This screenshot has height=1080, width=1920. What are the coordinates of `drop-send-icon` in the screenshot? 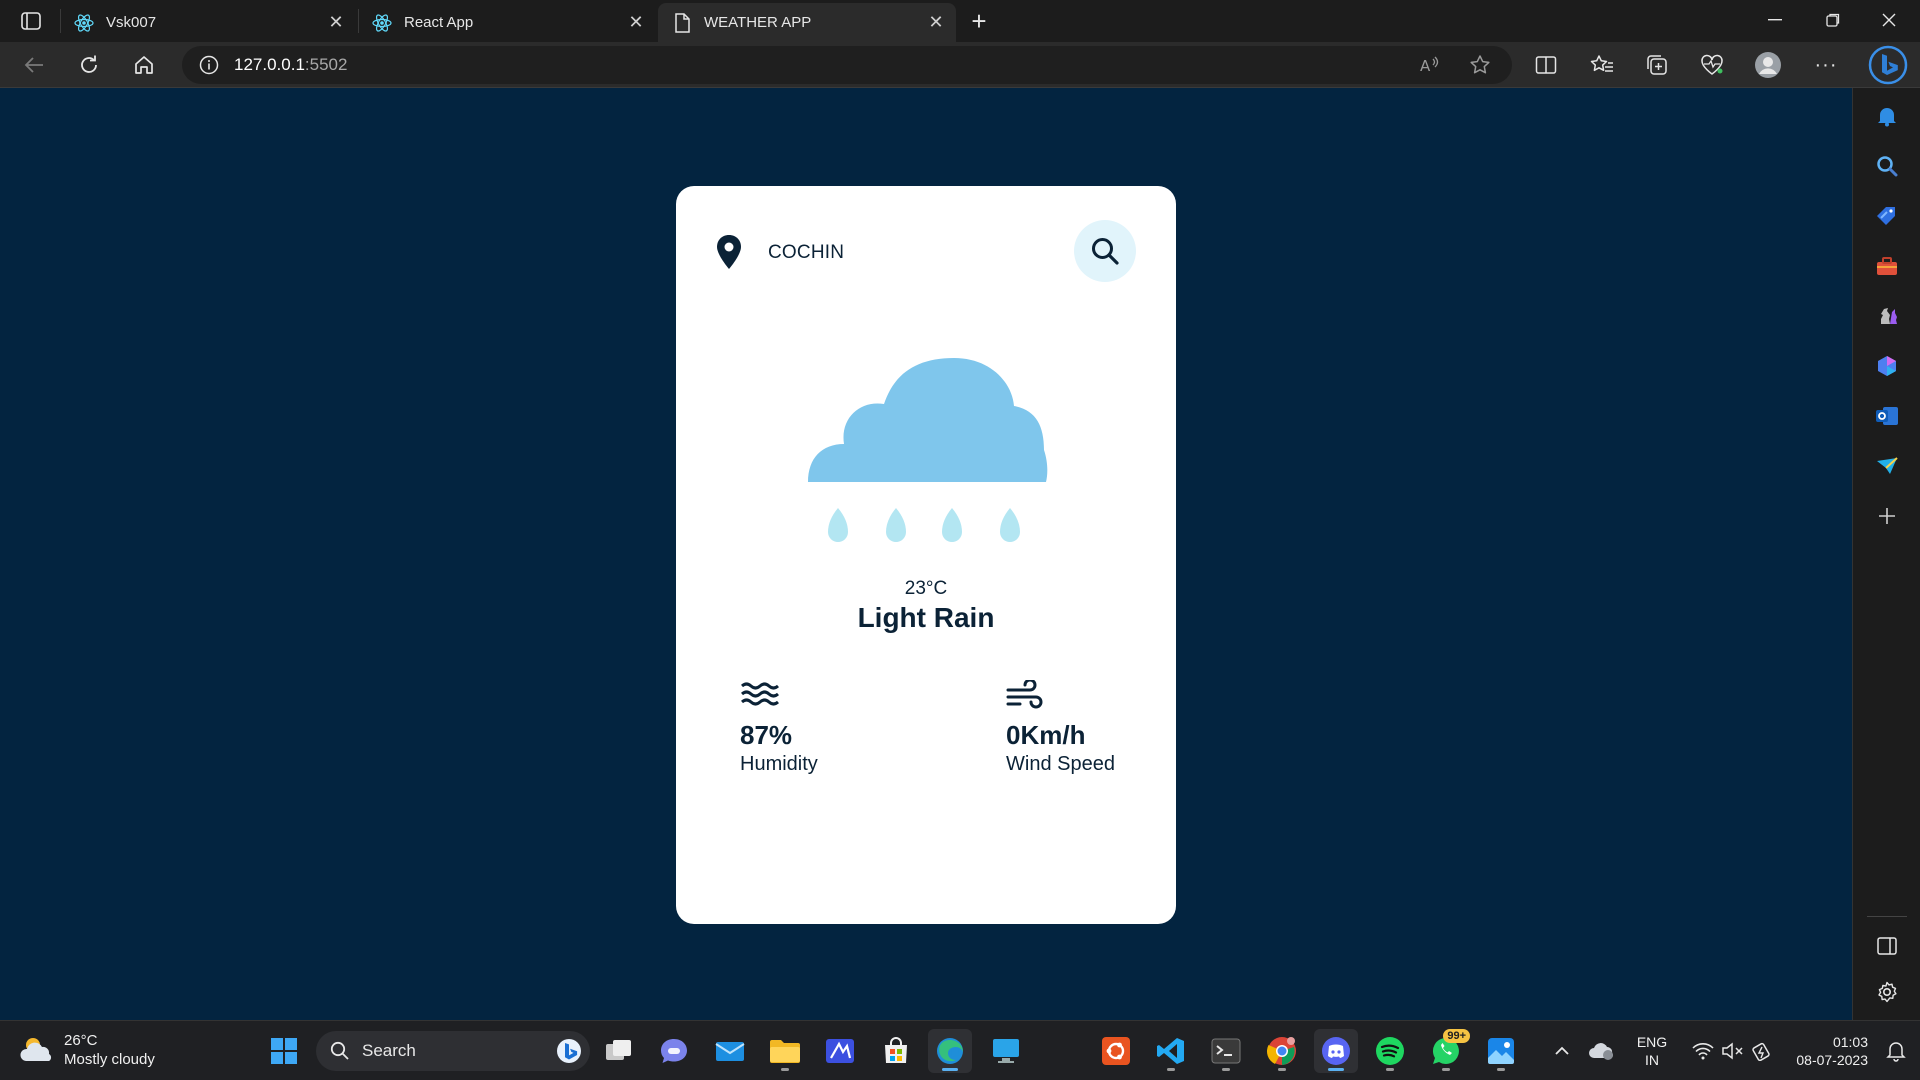 It's located at (1887, 466).